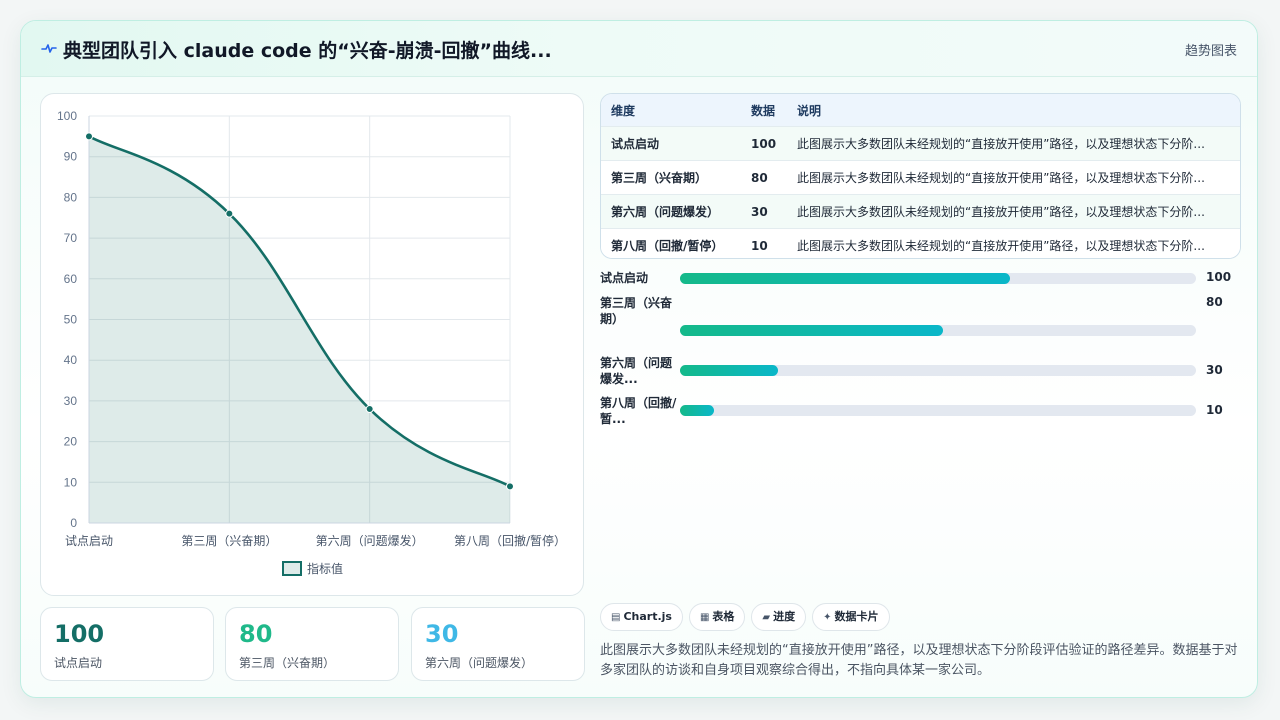 Image resolution: width=1280 pixels, height=720 pixels. I want to click on progress-value: 80, so click(1214, 302).